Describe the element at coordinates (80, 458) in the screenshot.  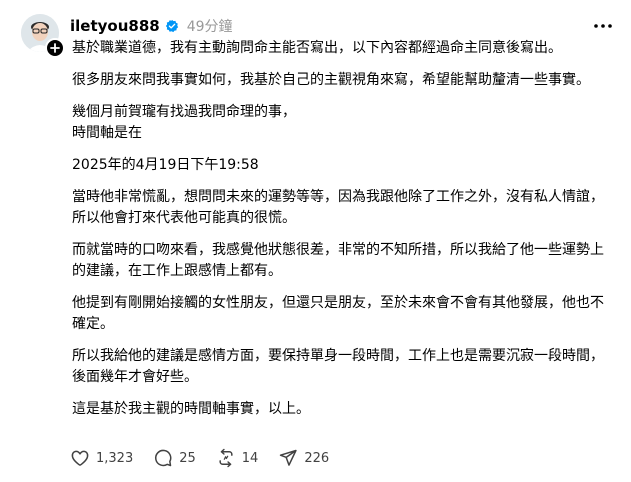
I see `heart-icon` at that location.